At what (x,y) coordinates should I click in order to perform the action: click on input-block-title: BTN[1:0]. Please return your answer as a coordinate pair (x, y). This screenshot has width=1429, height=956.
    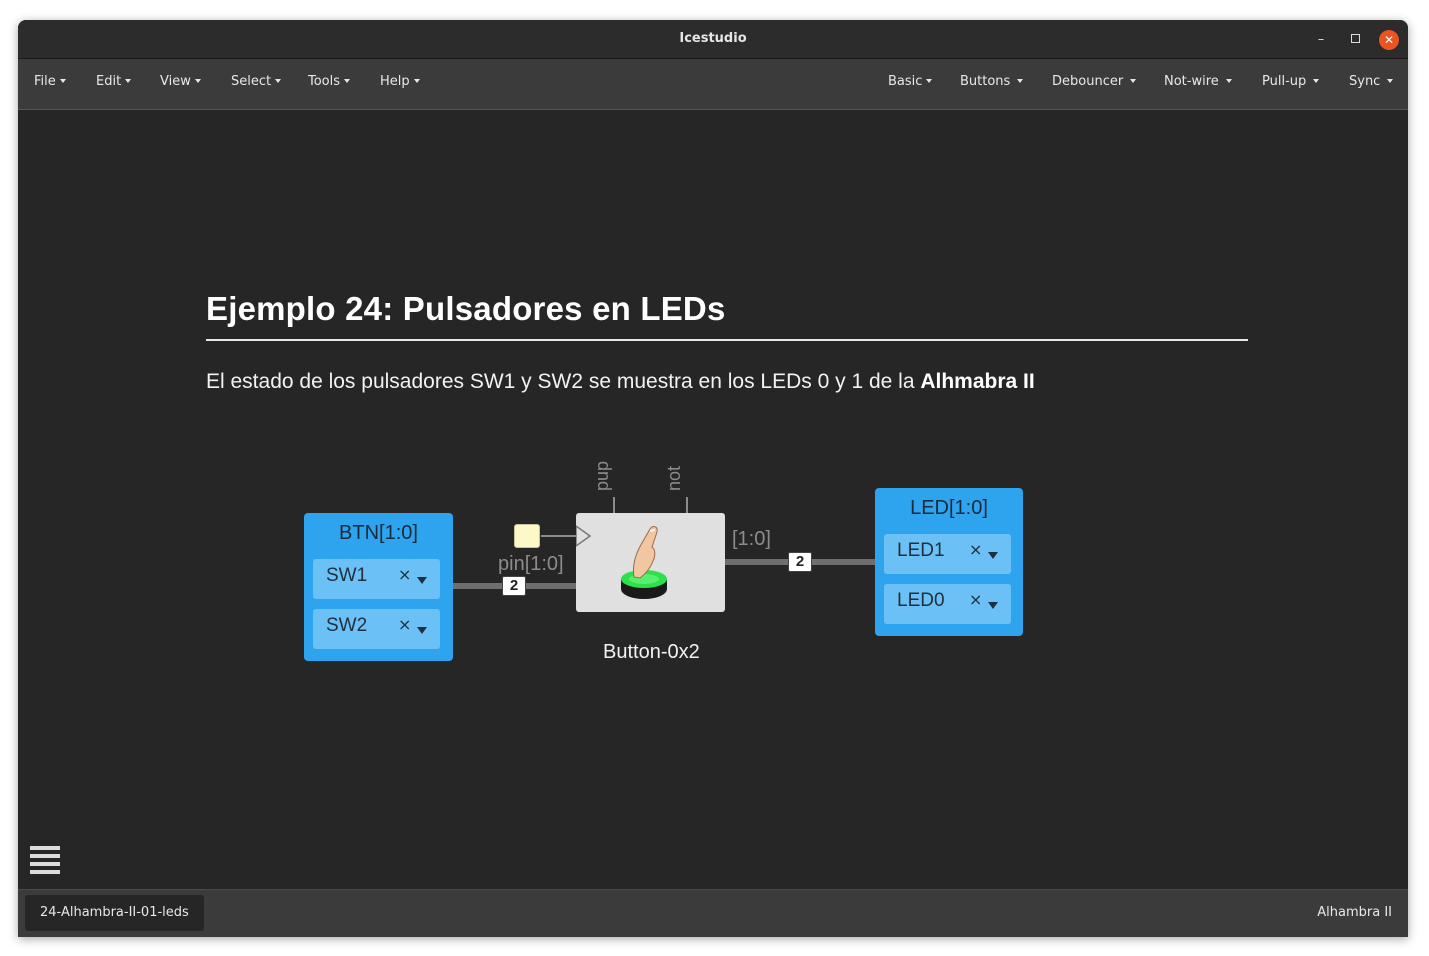
    Looking at the image, I should click on (378, 533).